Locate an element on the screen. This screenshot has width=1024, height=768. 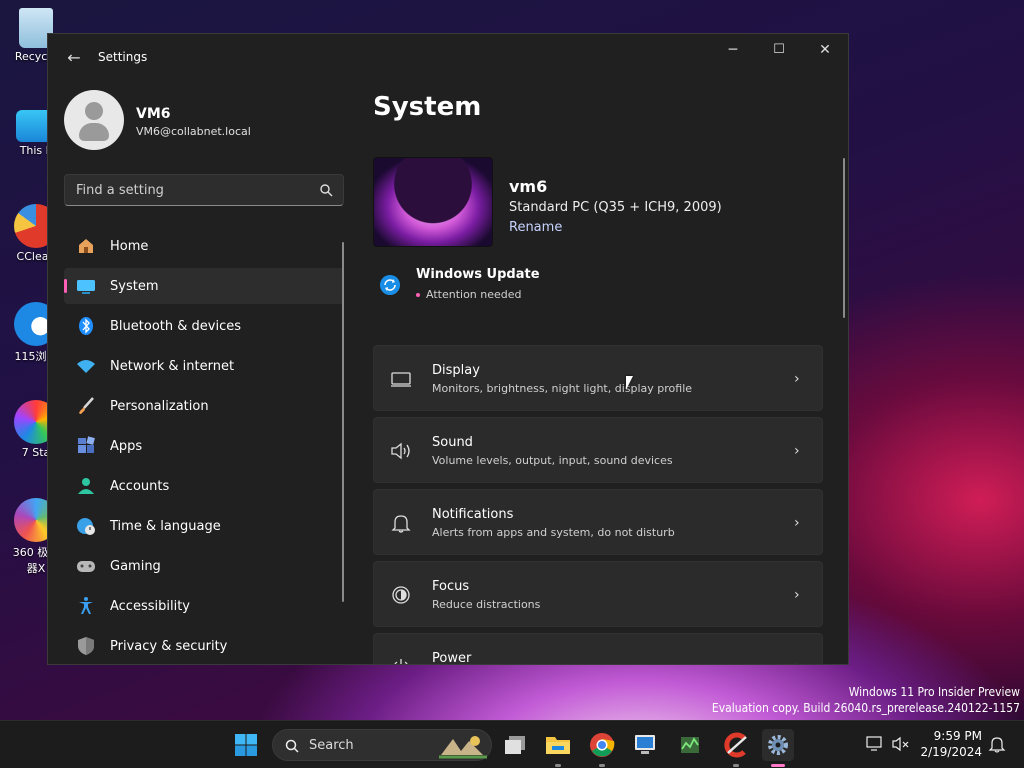
taskbar: Search 9:59 PM 2/19/2024 is located at coordinates (512, 744).